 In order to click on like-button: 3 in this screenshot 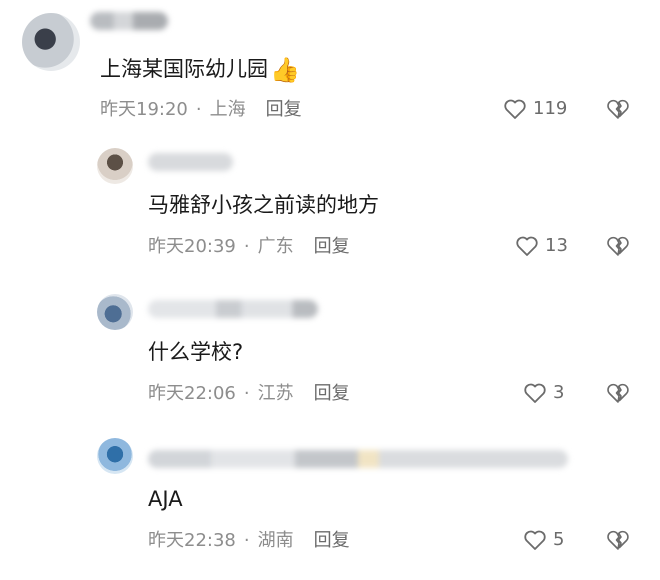, I will do `click(543, 393)`.